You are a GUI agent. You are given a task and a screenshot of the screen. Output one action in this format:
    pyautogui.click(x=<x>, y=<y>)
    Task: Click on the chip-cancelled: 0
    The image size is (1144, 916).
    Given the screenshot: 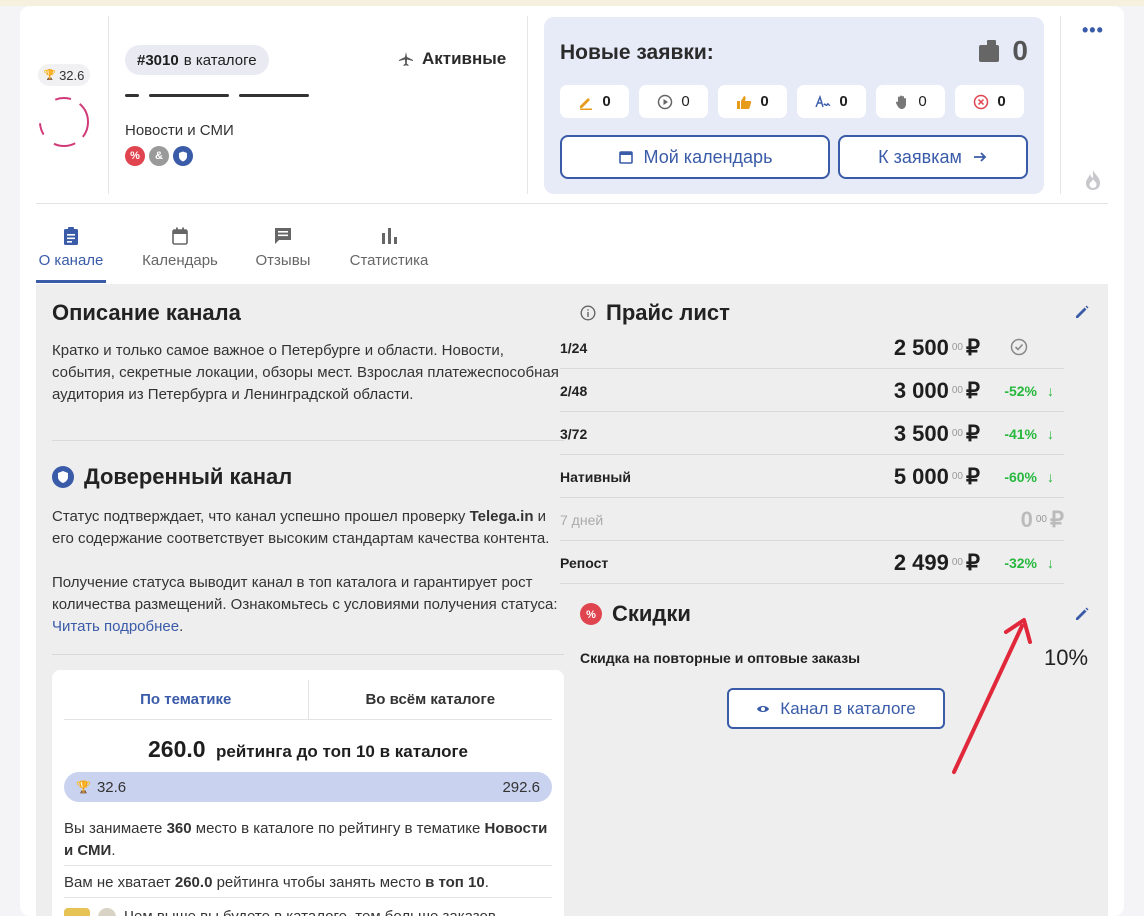 What is the action you would take?
    pyautogui.click(x=989, y=101)
    